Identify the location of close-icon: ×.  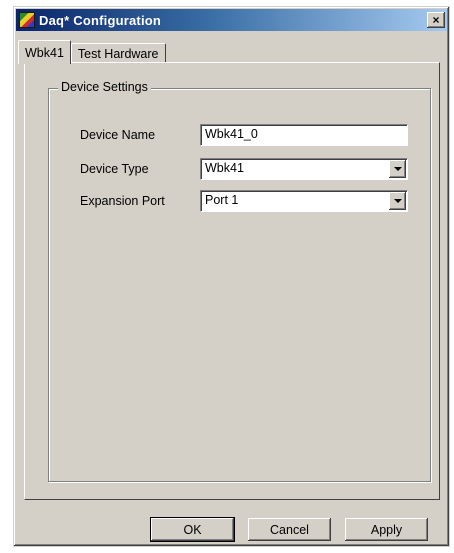
(436, 20).